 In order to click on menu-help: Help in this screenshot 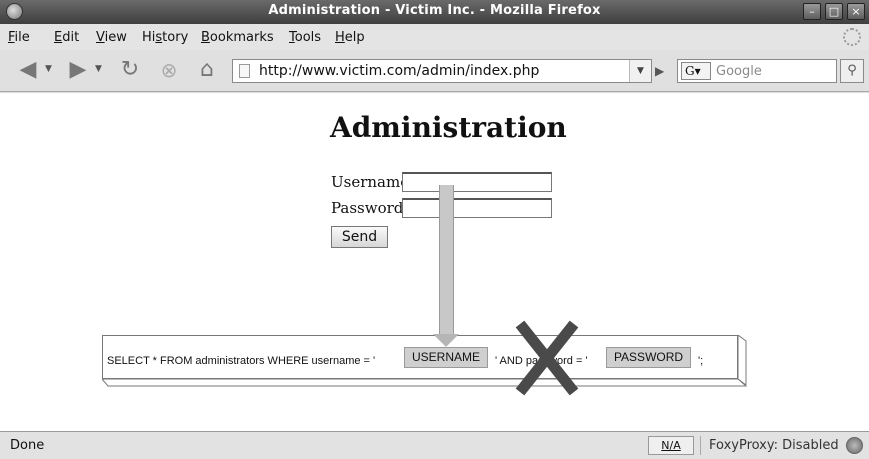, I will do `click(350, 37)`.